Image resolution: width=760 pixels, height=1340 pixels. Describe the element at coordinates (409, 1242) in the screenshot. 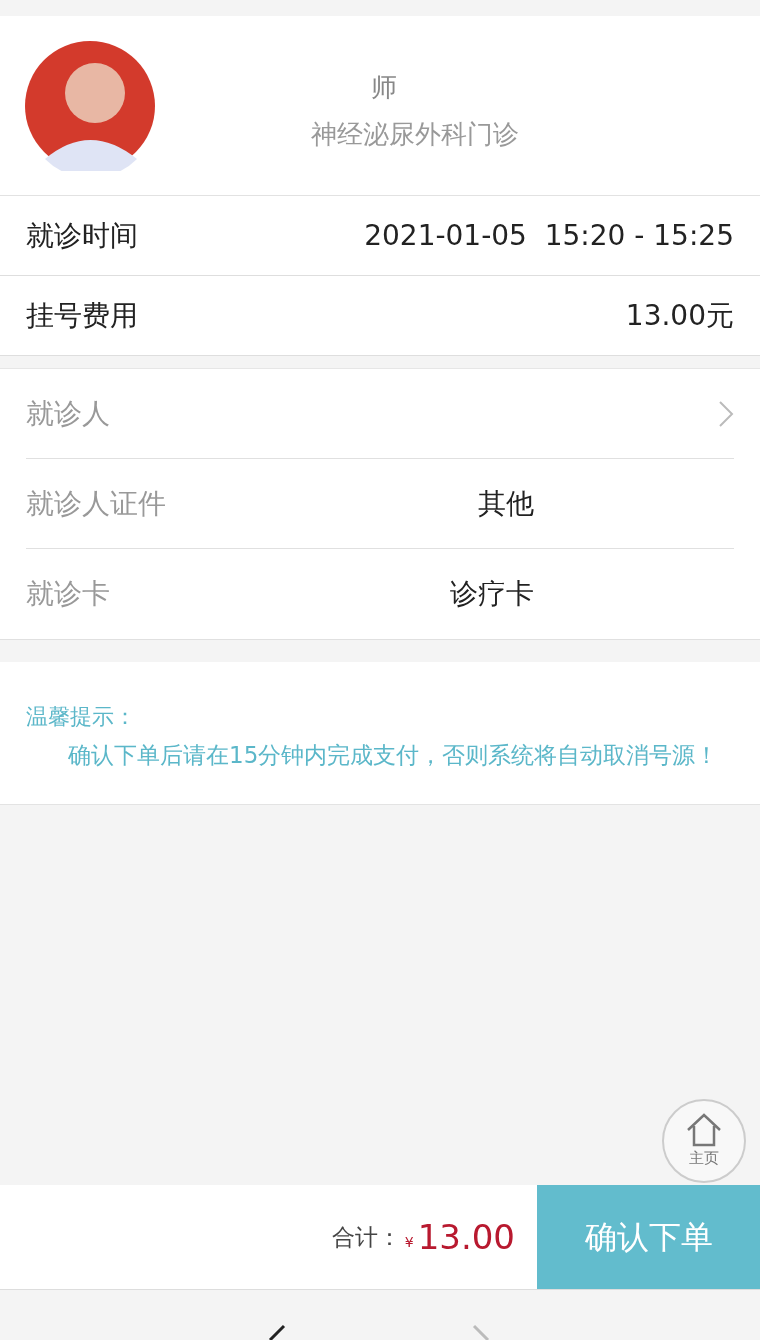

I see `currency-symbol: ¥` at that location.